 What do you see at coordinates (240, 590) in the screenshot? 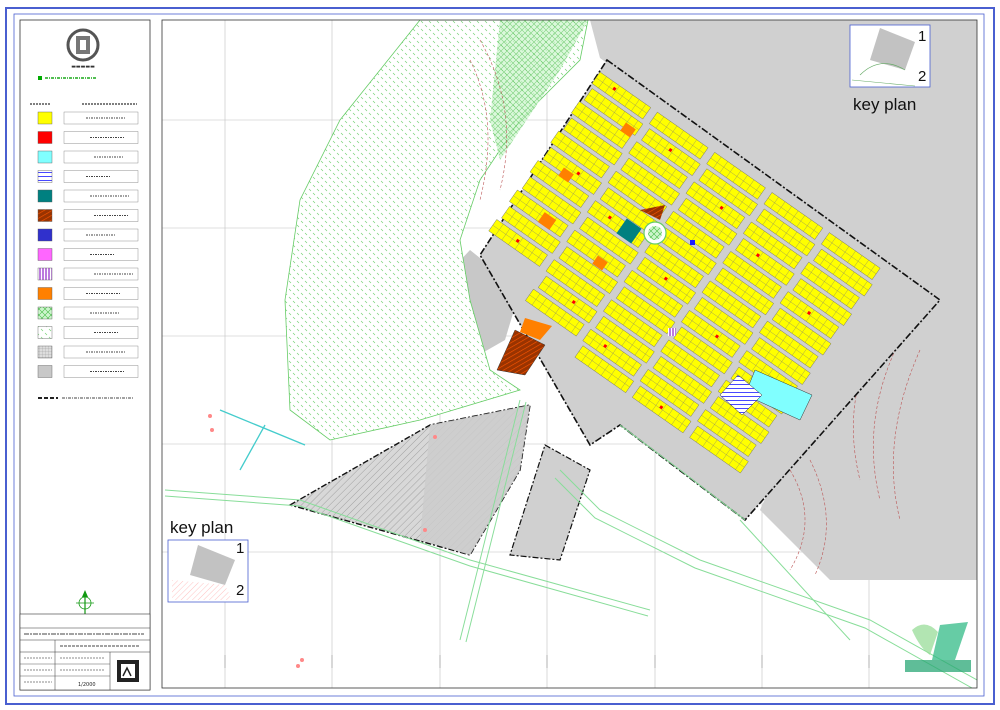
I see `key-plan-bottom-zone-2: 2` at bounding box center [240, 590].